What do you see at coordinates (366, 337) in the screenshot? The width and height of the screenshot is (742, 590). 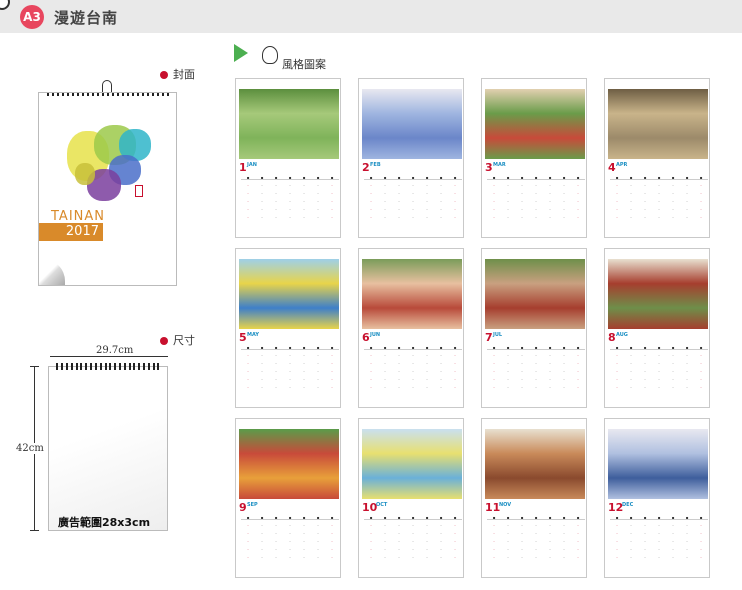 I see `month-number: 6` at bounding box center [366, 337].